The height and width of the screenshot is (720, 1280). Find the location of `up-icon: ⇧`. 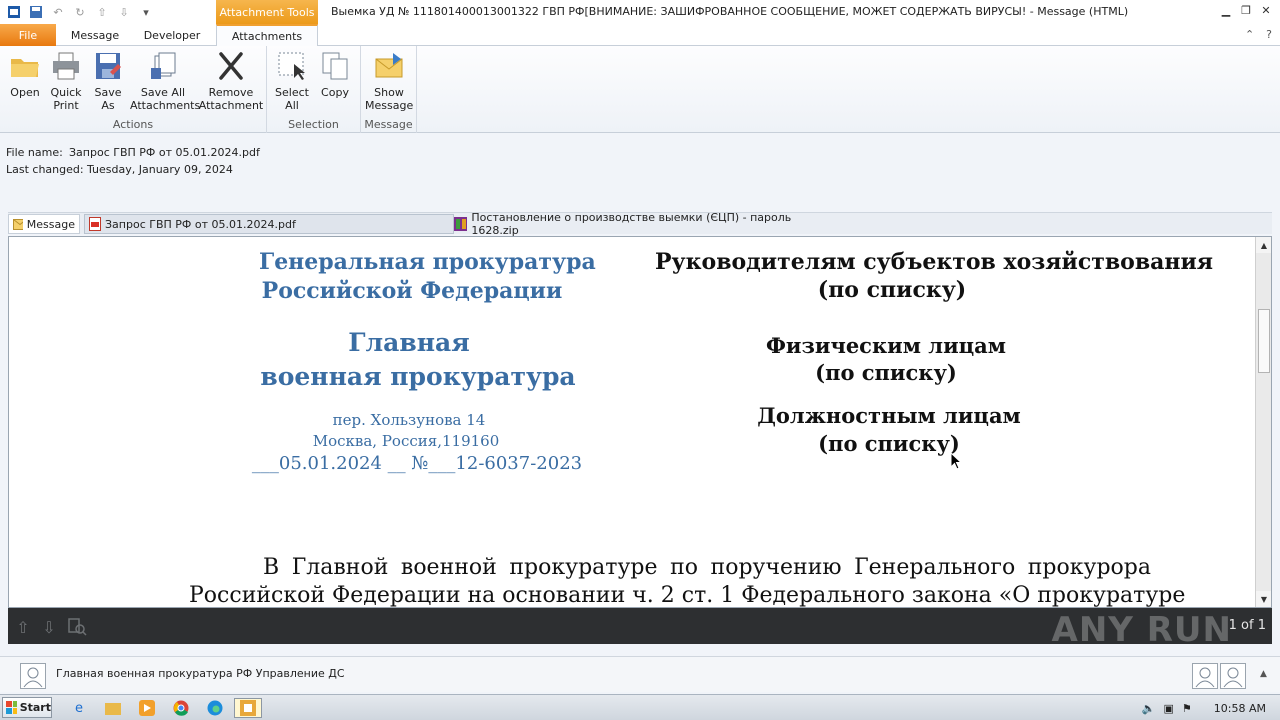

up-icon: ⇧ is located at coordinates (102, 12).